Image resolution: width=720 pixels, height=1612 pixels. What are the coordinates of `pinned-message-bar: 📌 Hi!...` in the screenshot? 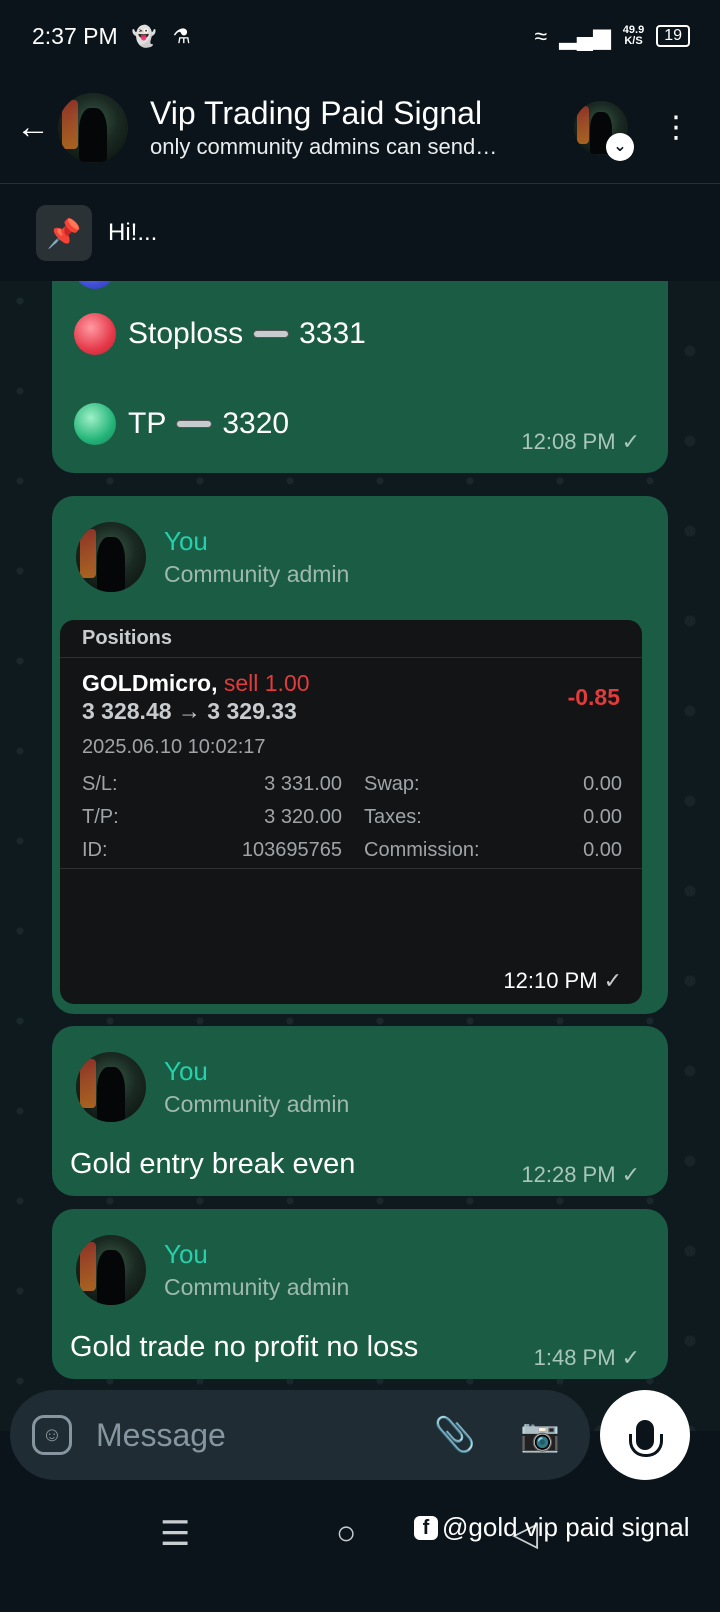 It's located at (360, 233).